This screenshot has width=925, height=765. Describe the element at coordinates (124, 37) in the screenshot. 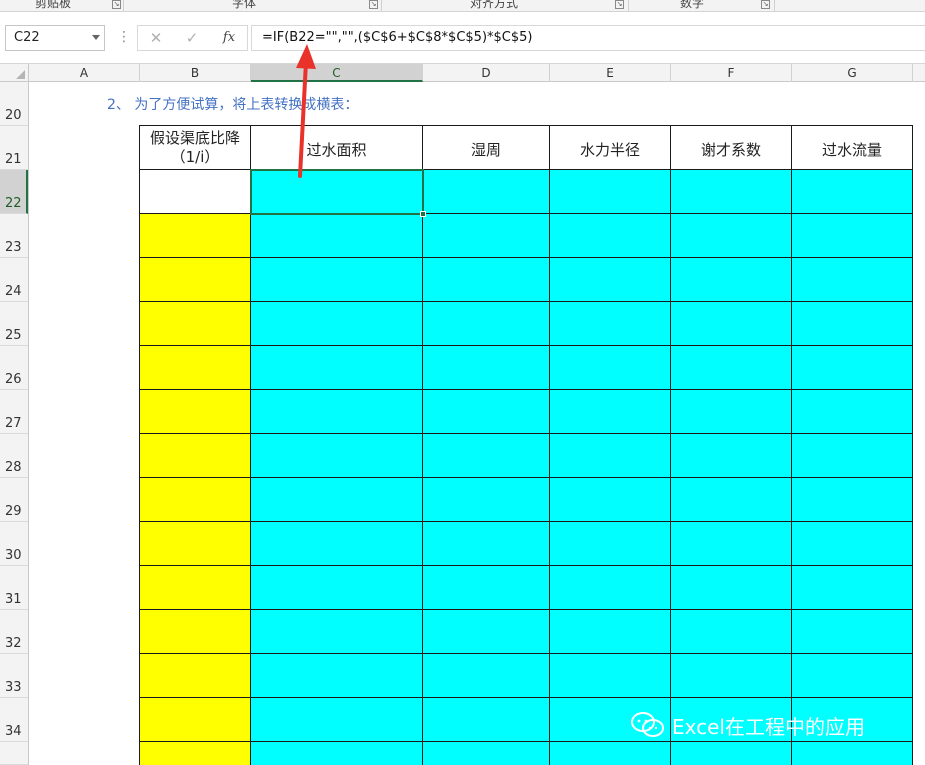

I see `more-vertical-icon: ⋮` at that location.